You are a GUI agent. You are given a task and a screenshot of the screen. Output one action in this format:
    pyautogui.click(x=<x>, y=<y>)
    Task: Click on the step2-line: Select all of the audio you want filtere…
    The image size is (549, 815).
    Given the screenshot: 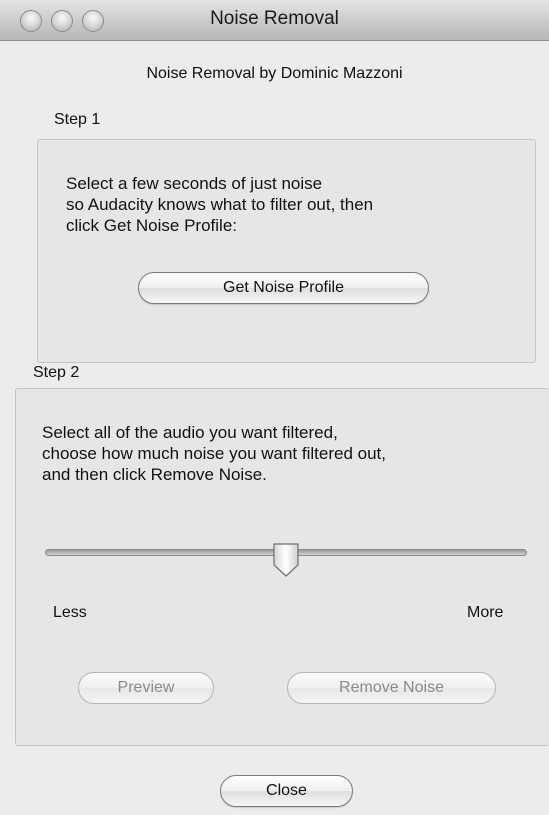 What is the action you would take?
    pyautogui.click(x=190, y=432)
    